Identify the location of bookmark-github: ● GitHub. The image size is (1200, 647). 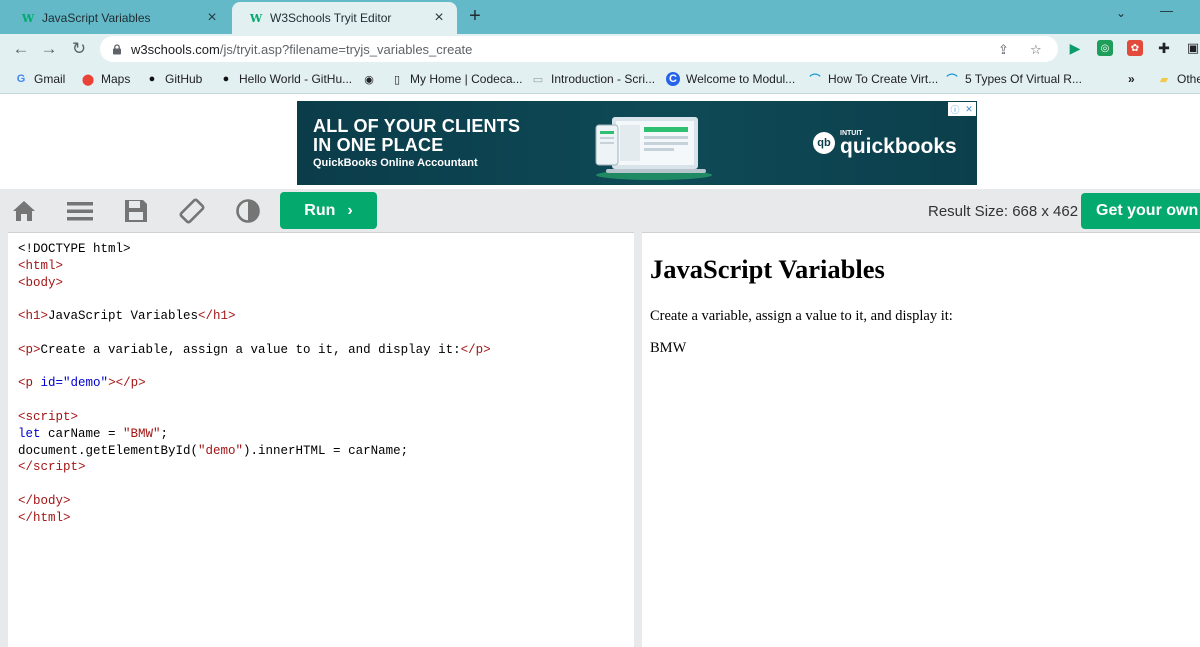
(174, 79).